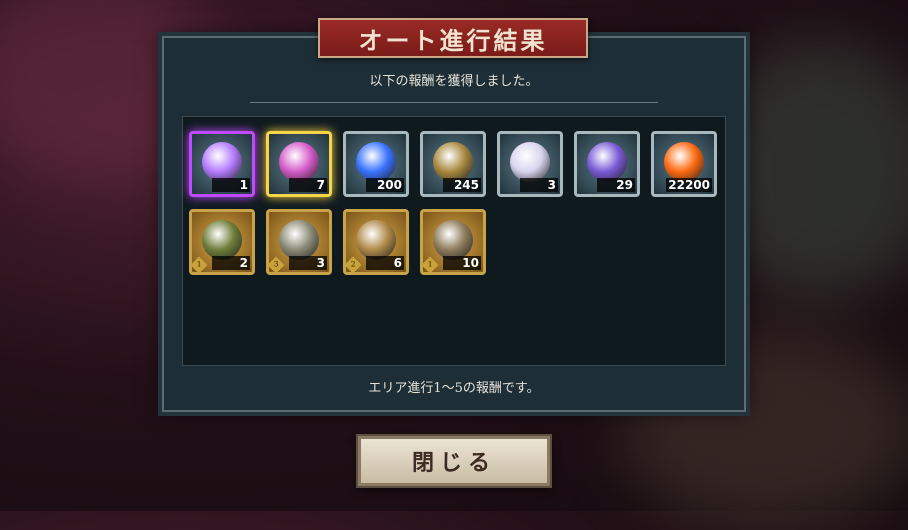 The height and width of the screenshot is (530, 908). I want to click on reward-item: 3 3, so click(299, 242).